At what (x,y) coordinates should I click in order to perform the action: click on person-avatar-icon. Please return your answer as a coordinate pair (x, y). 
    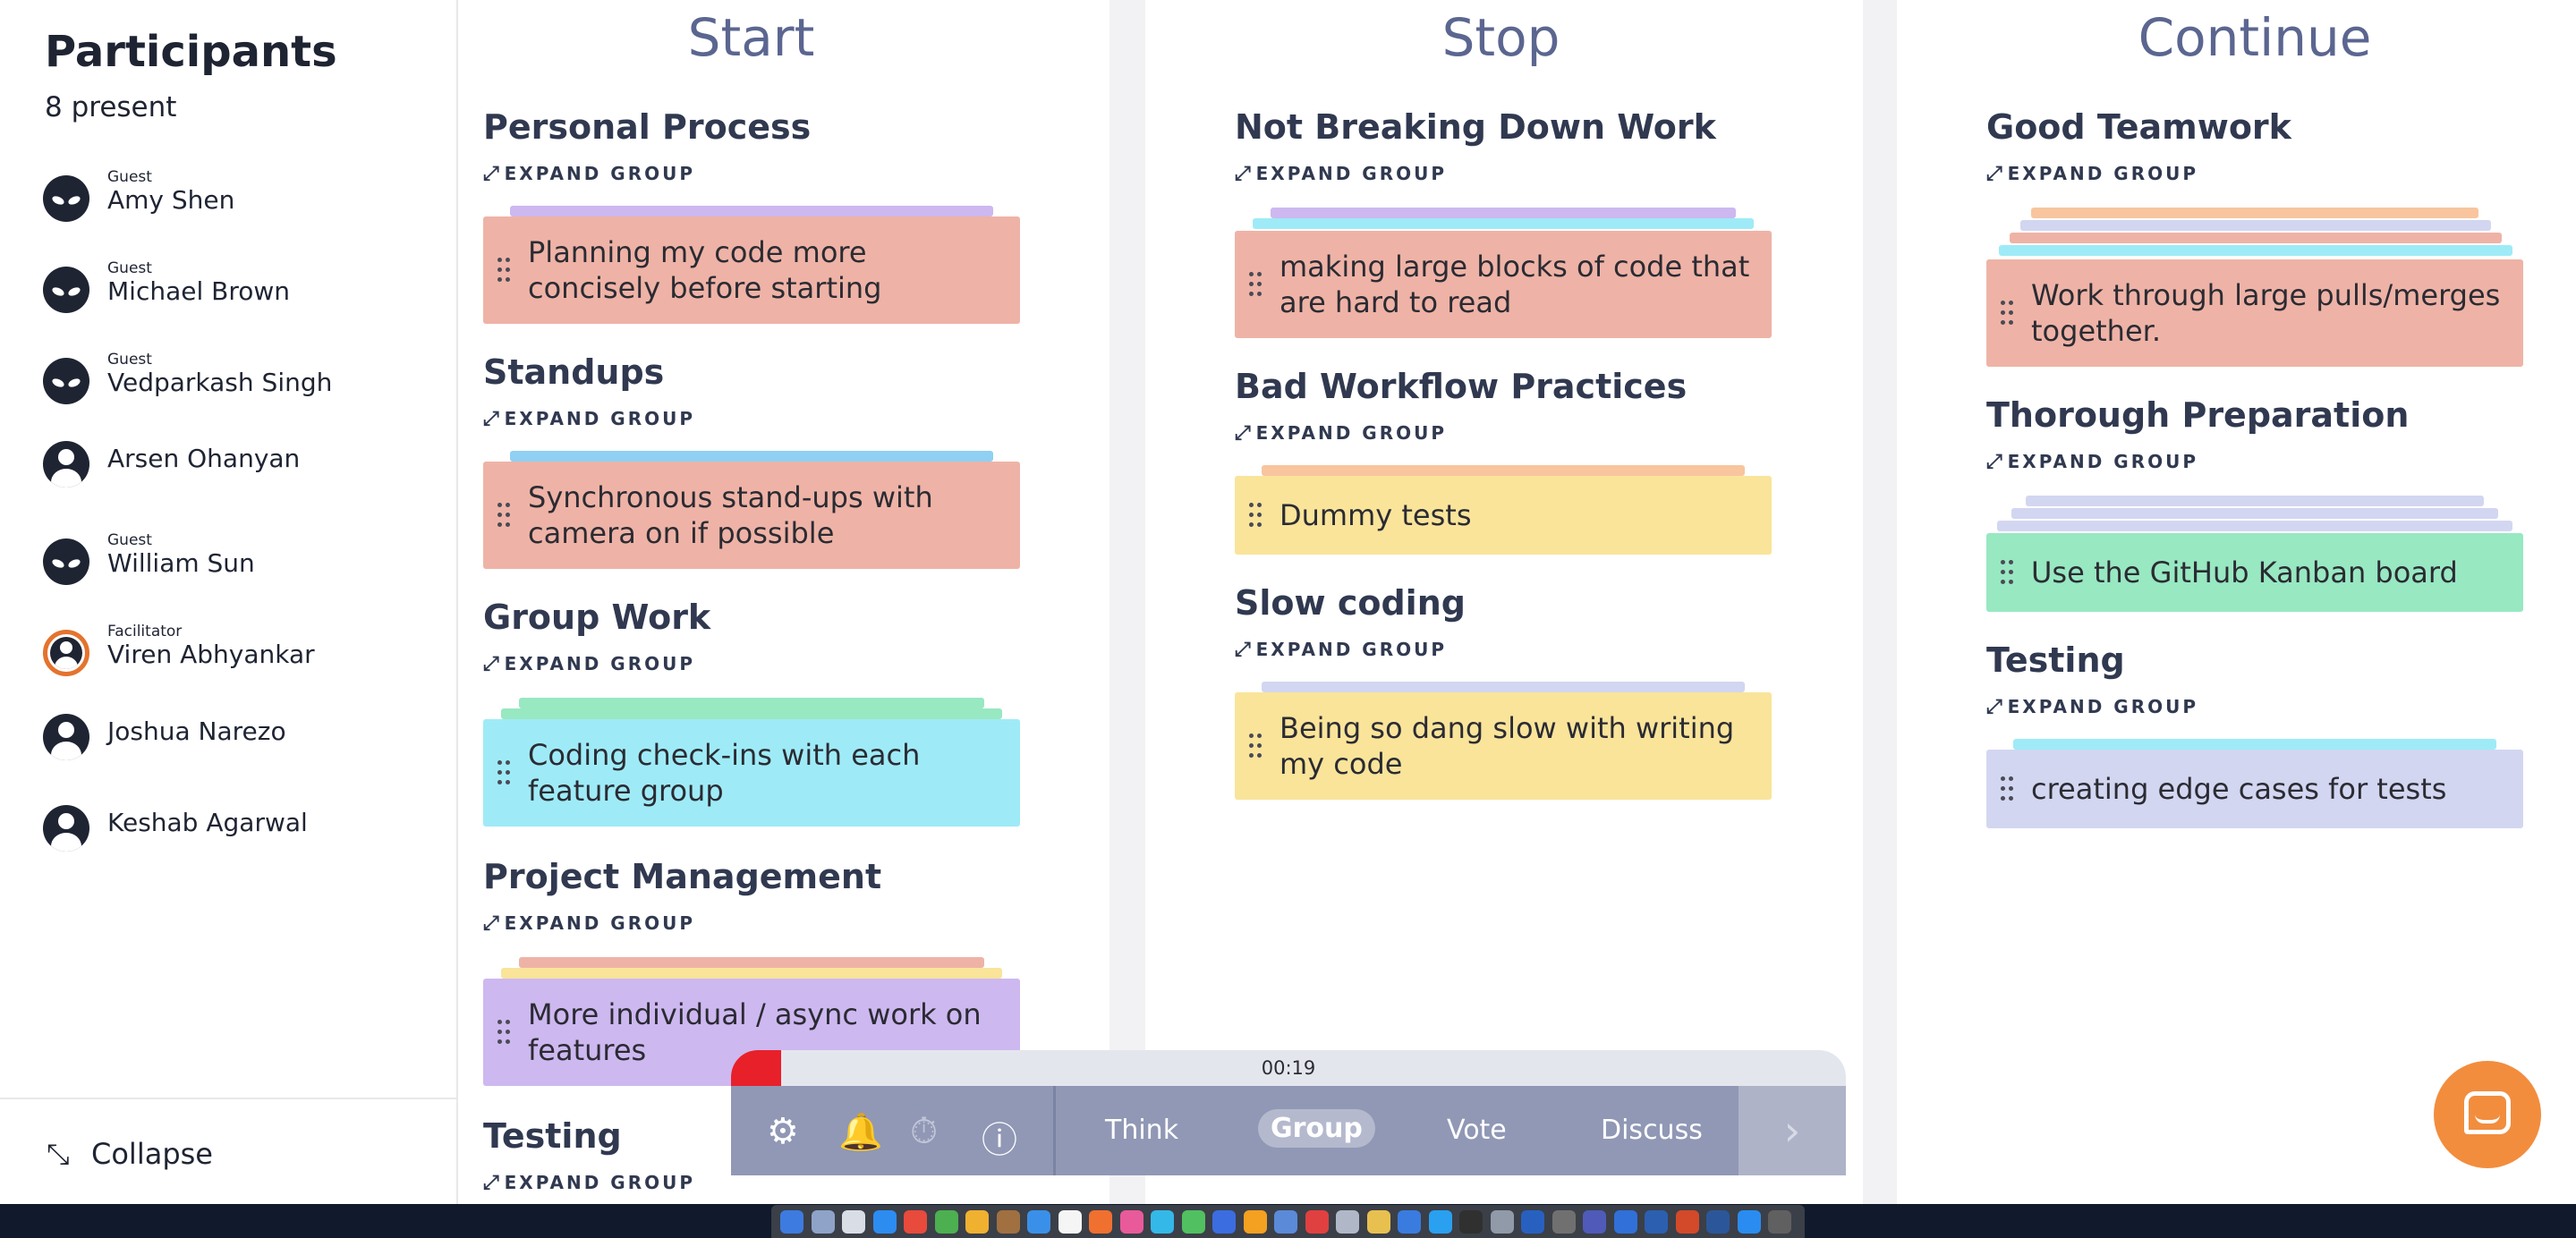
    Looking at the image, I should click on (66, 828).